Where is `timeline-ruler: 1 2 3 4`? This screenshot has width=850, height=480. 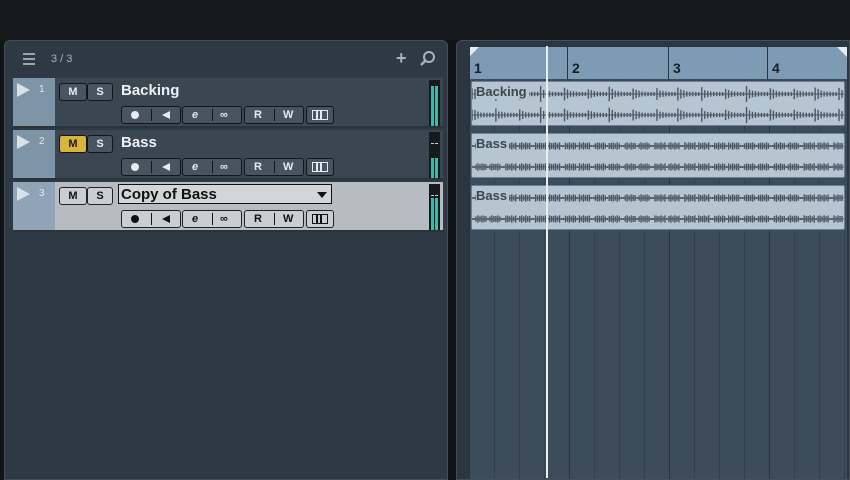
timeline-ruler: 1 2 3 4 is located at coordinates (658, 63).